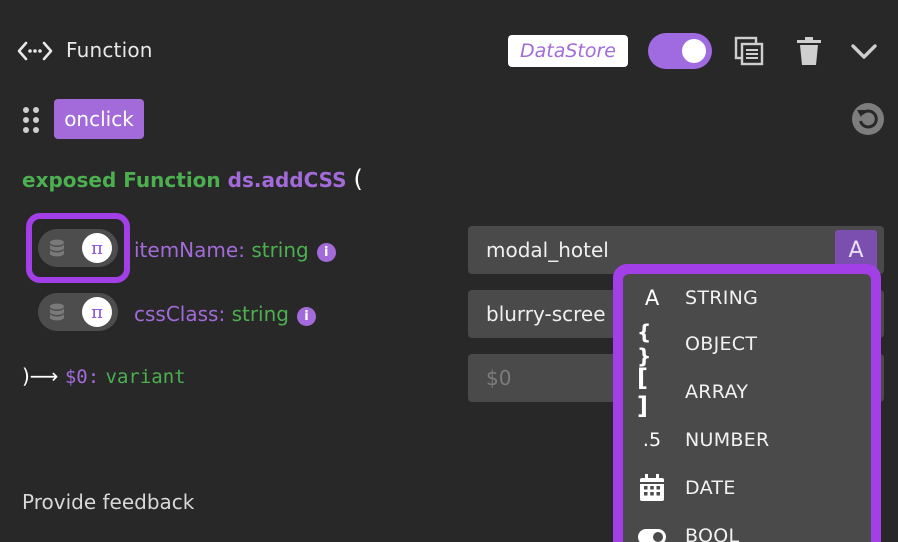 The image size is (898, 542). Describe the element at coordinates (722, 298) in the screenshot. I see `type-option-label: STRING` at that location.